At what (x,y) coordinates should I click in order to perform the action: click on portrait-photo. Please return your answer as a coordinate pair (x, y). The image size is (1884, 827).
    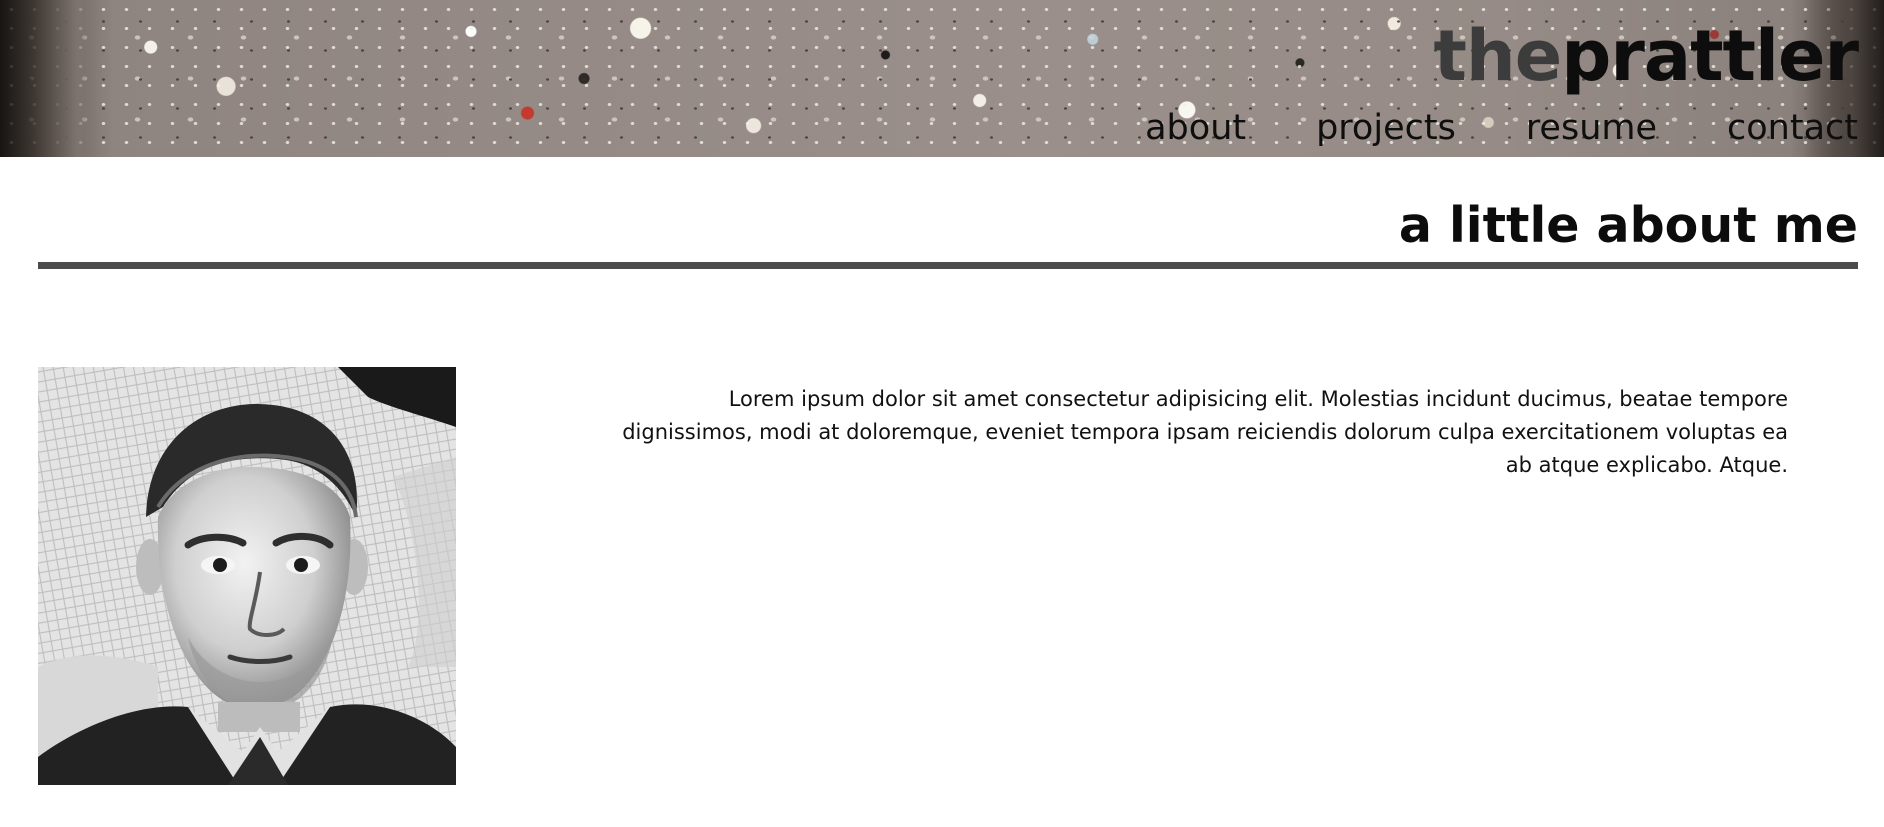
    Looking at the image, I should click on (247, 576).